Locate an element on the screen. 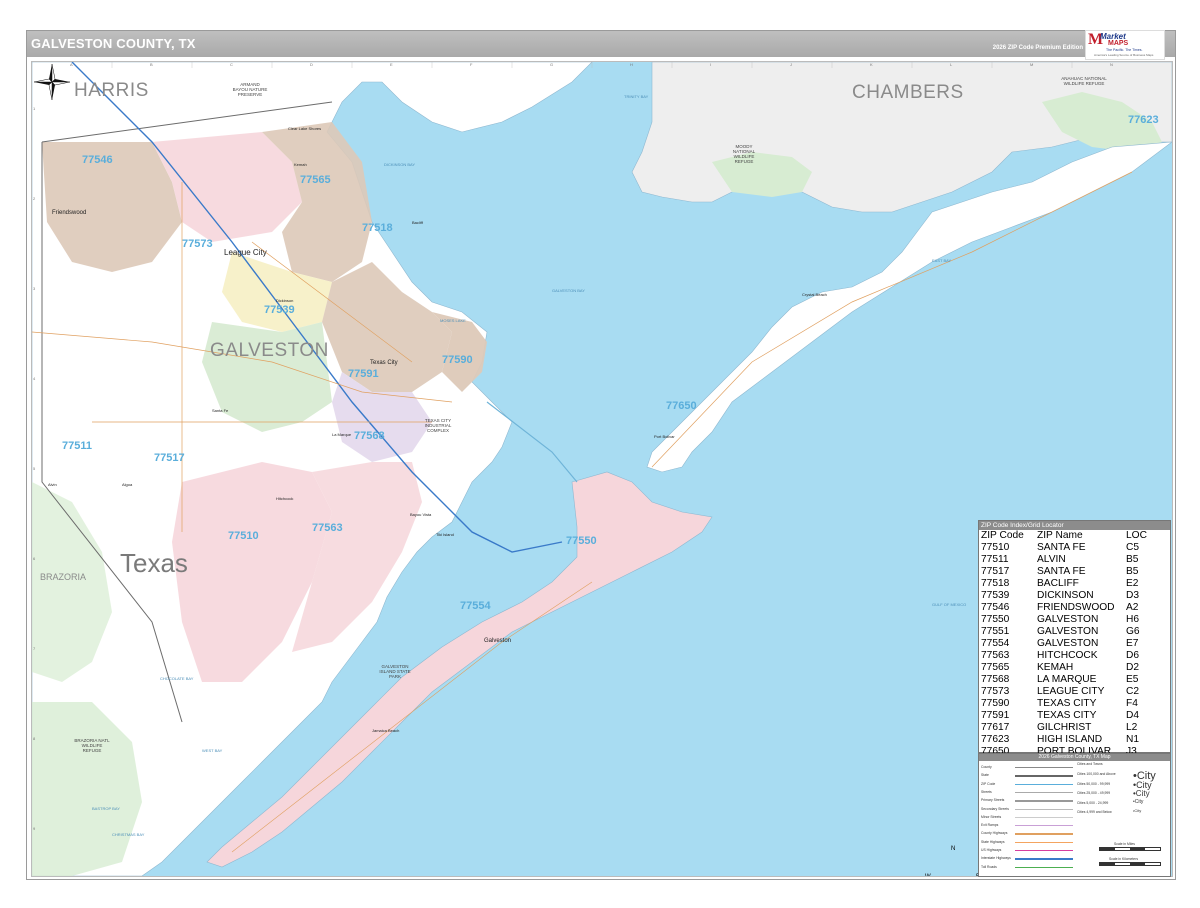  loc-cell: E2 is located at coordinates (1132, 583).